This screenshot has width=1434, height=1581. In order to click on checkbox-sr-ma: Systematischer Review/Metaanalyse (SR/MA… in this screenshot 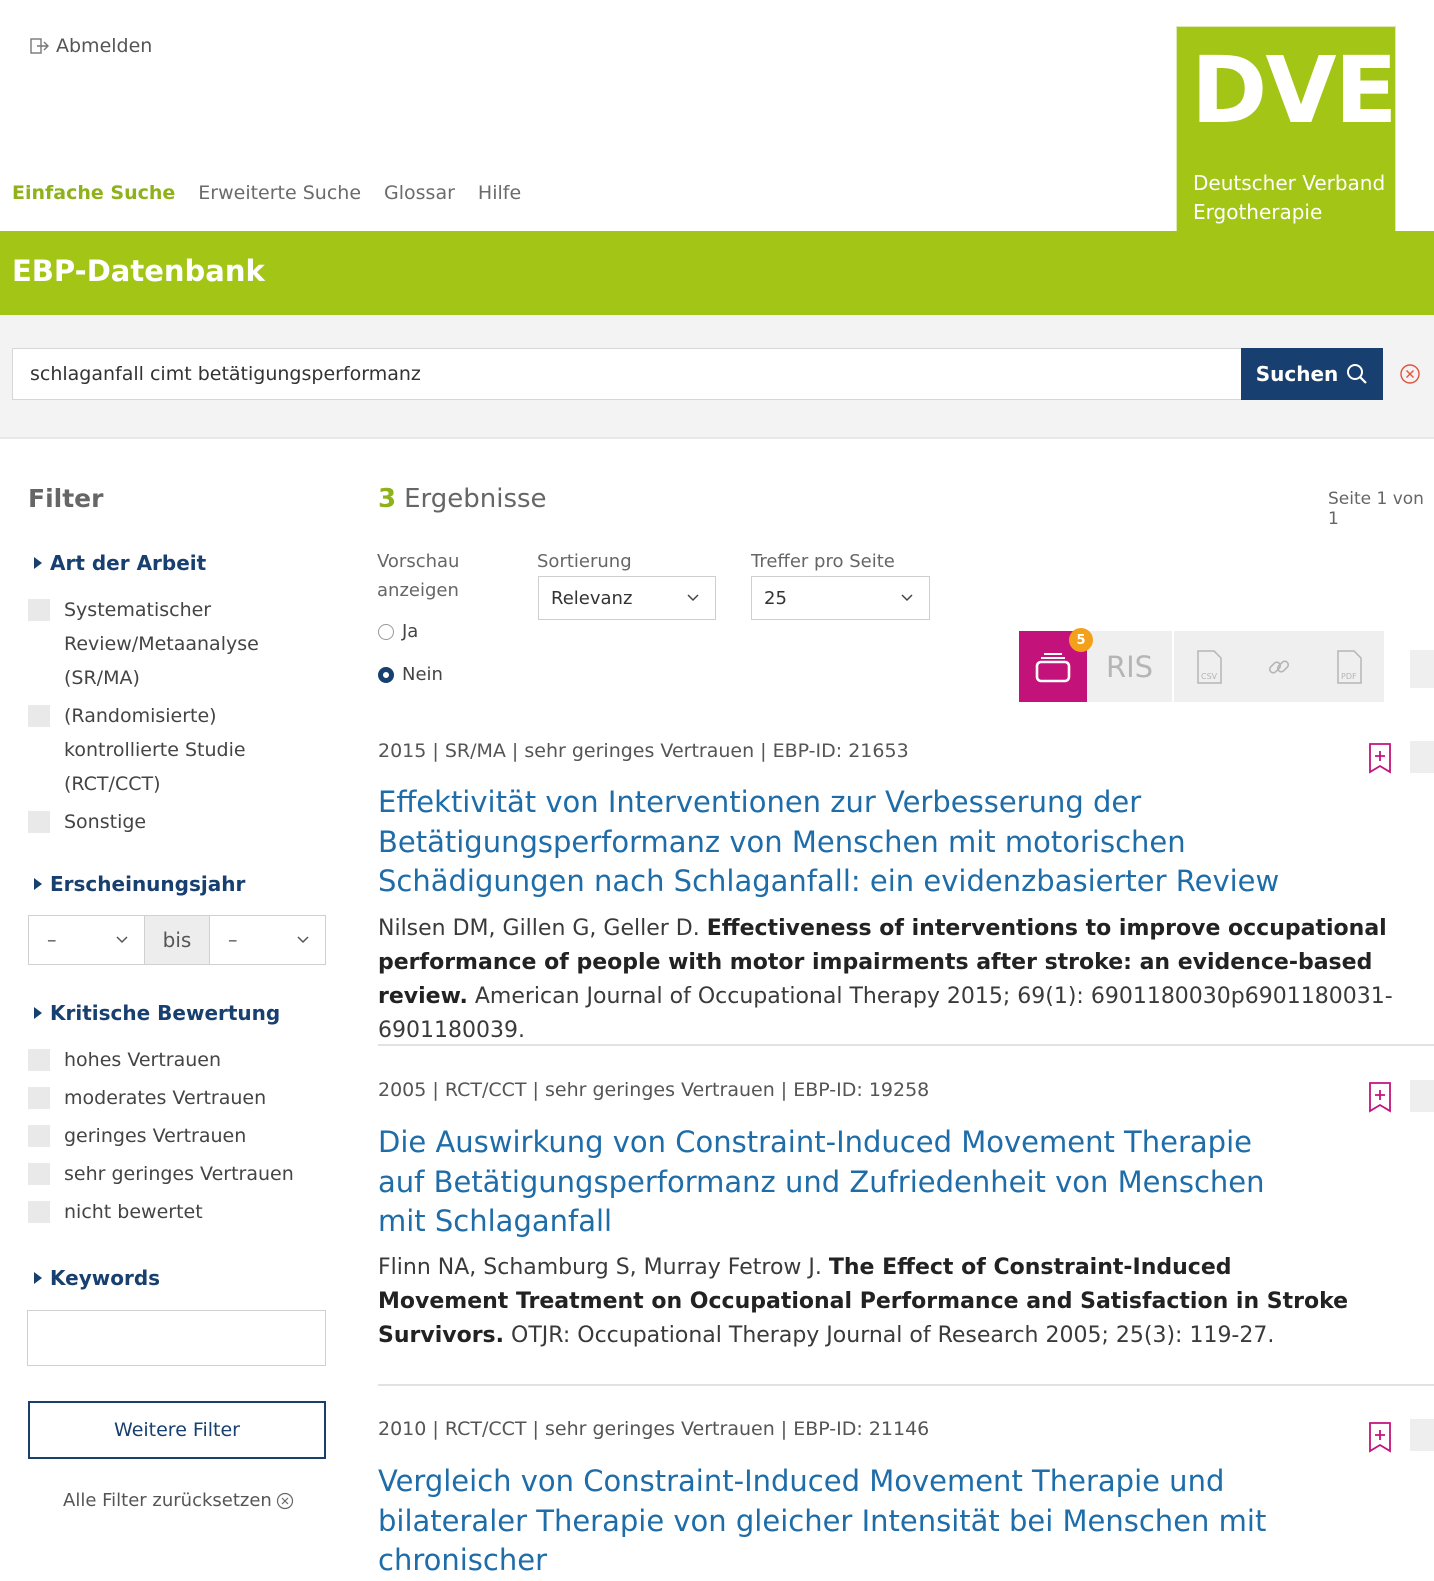, I will do `click(158, 644)`.